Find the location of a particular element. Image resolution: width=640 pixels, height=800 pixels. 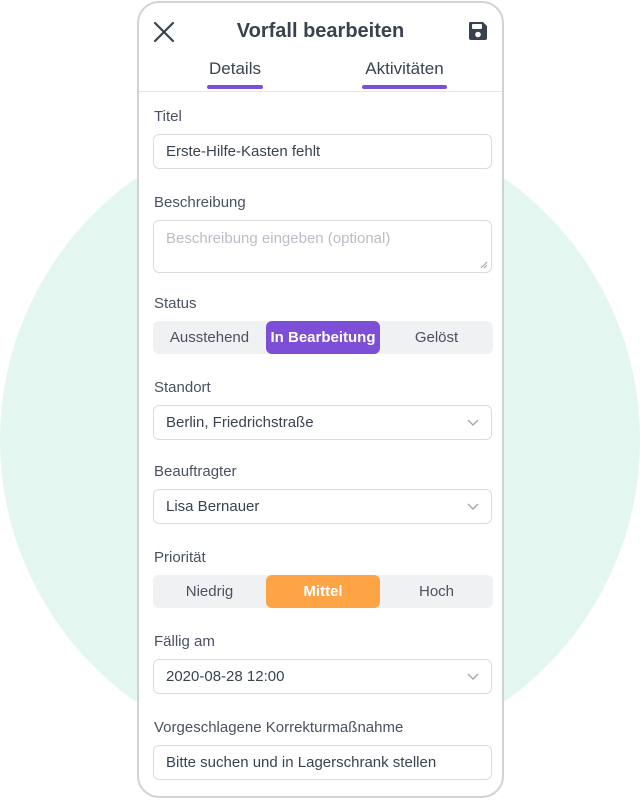

status-label: Status is located at coordinates (175, 303).